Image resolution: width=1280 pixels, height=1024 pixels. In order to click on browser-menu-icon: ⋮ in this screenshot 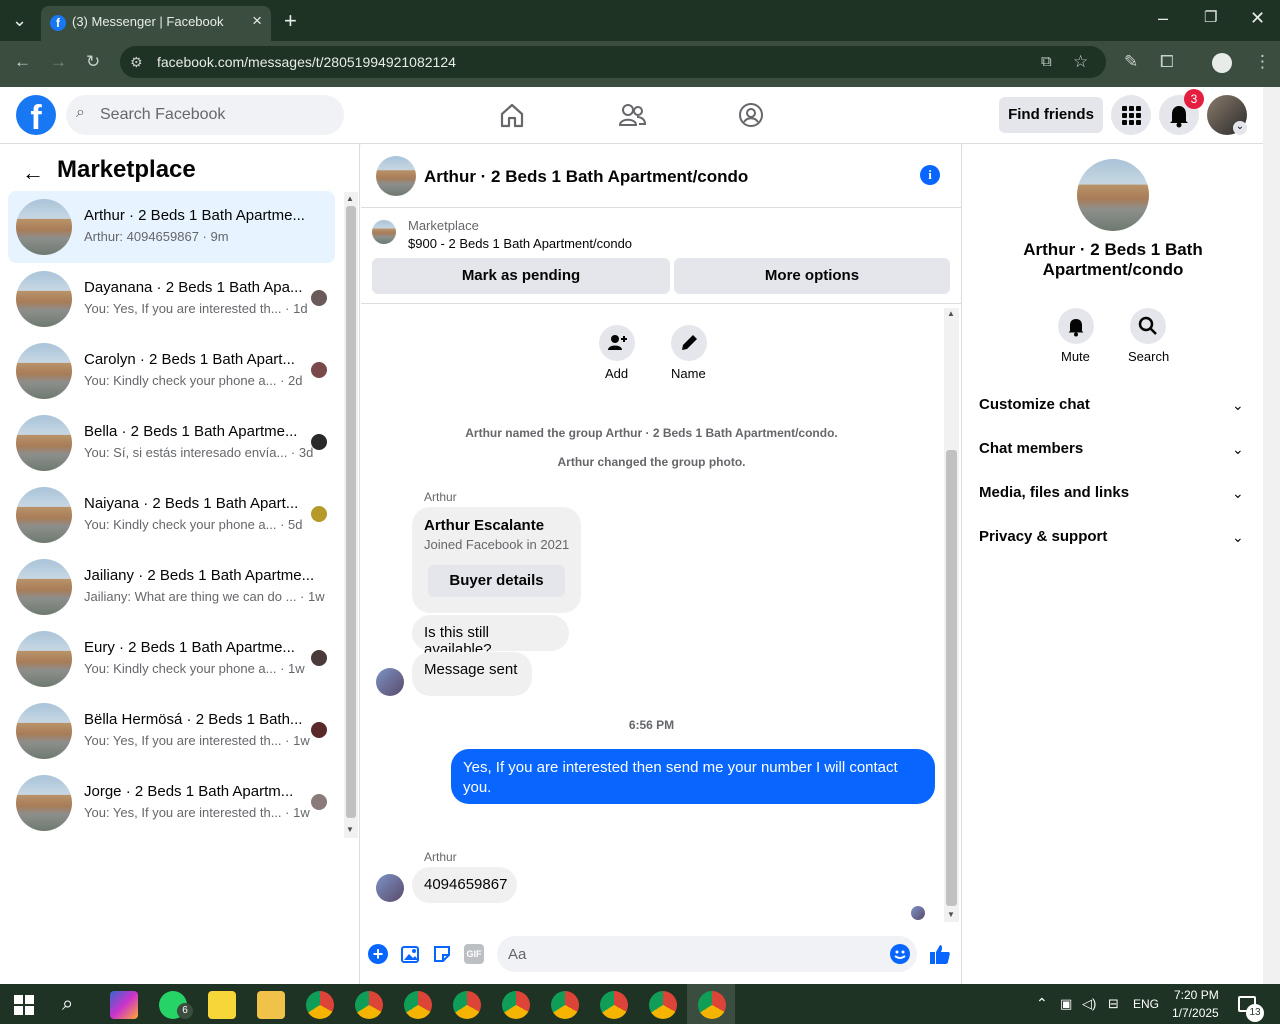, I will do `click(1262, 62)`.